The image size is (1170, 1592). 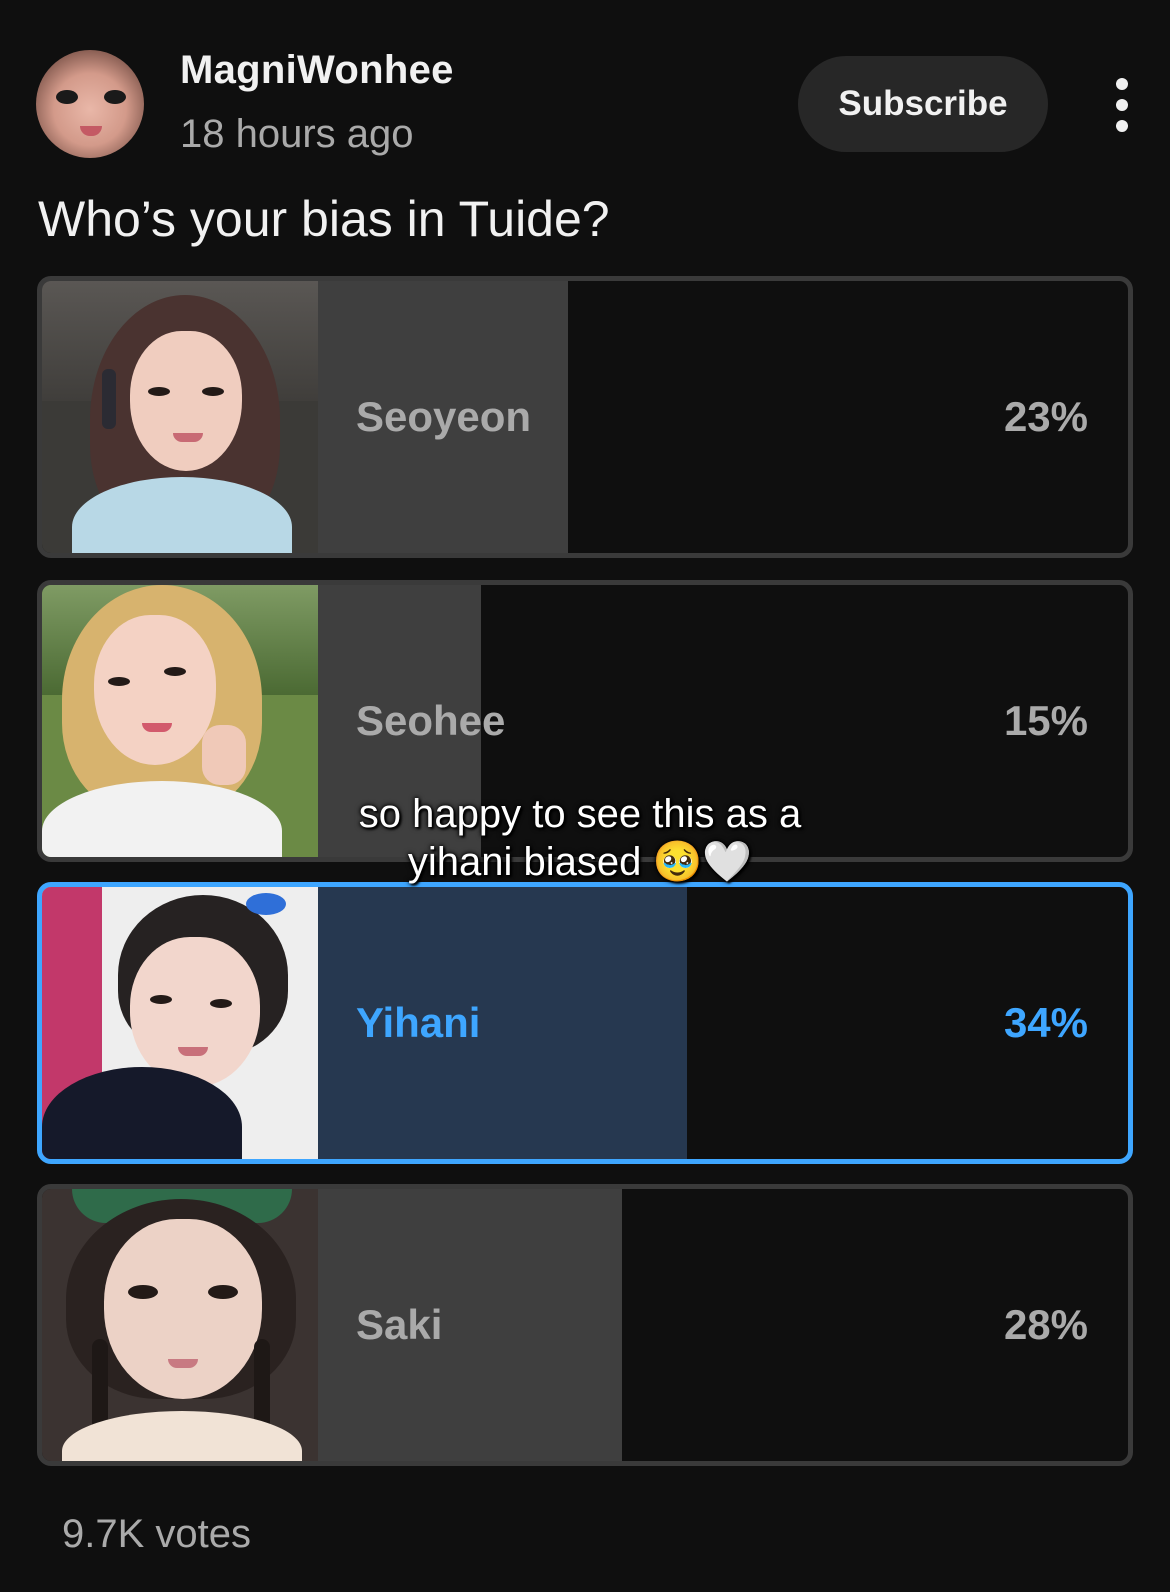 I want to click on option-label: Yihani, so click(x=418, y=1022).